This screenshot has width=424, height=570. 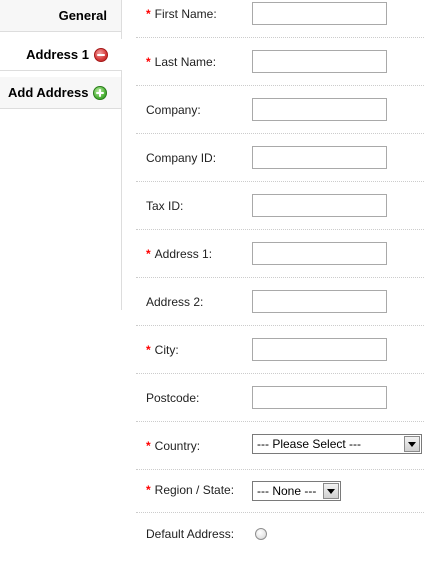 I want to click on row-tax-id: Tax ID:, so click(x=280, y=206).